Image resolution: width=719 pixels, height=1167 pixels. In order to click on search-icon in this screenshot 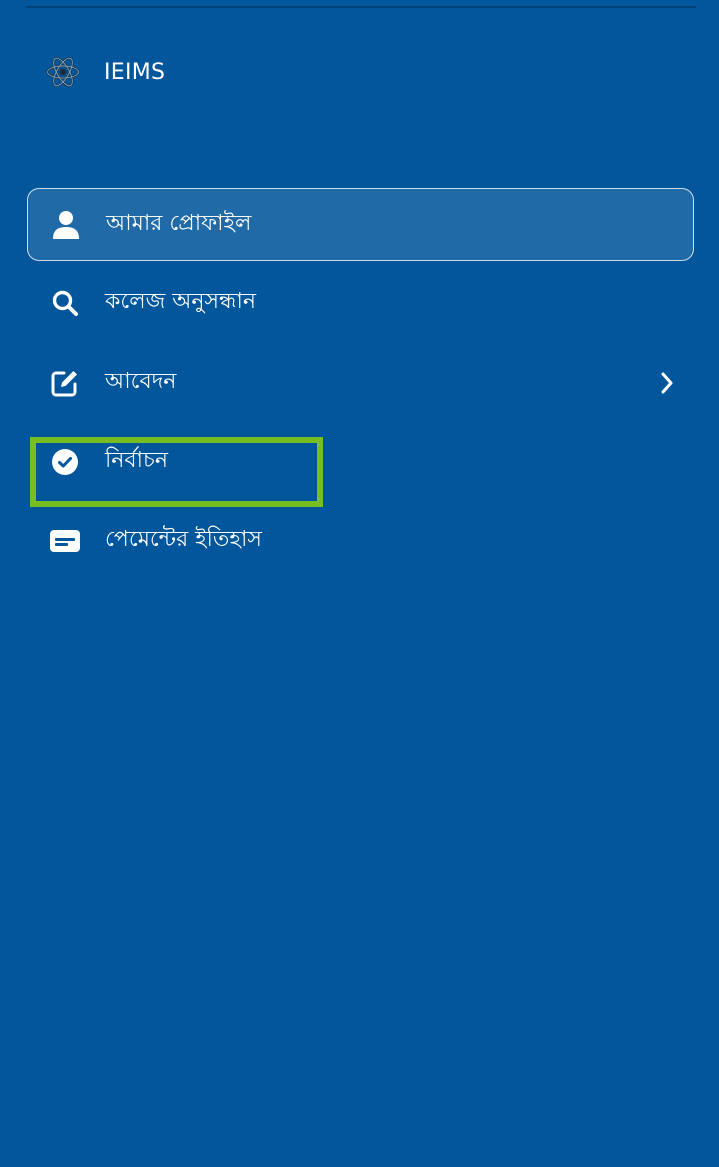, I will do `click(65, 303)`.